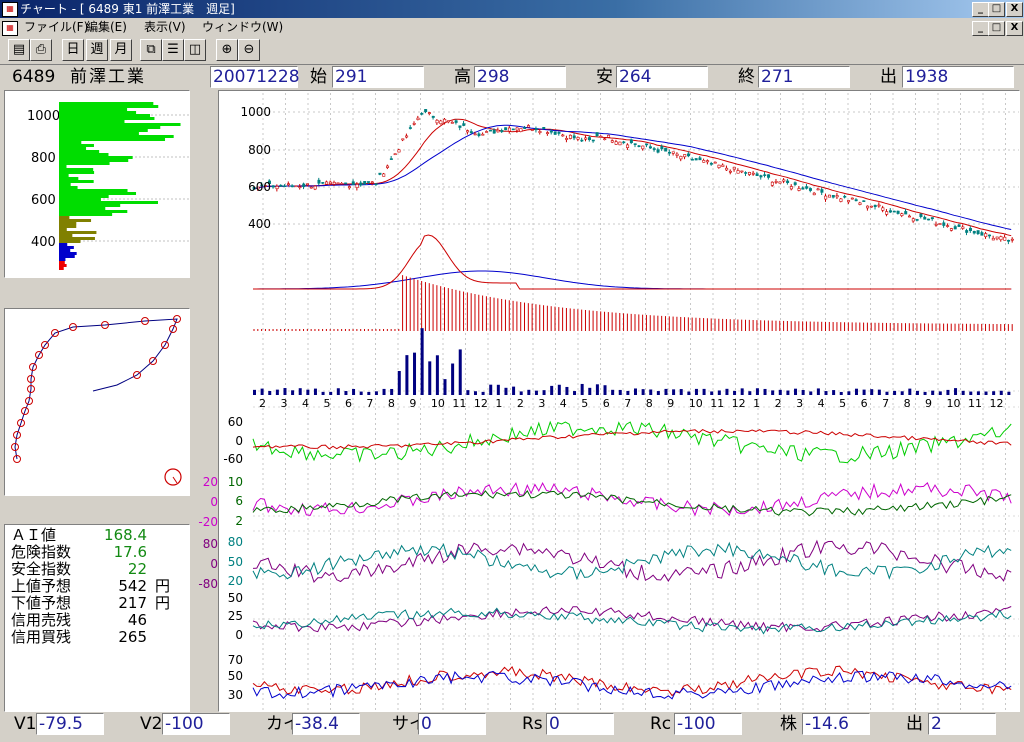 This screenshot has width=1024, height=742. I want to click on v2-field: -100, so click(196, 724).